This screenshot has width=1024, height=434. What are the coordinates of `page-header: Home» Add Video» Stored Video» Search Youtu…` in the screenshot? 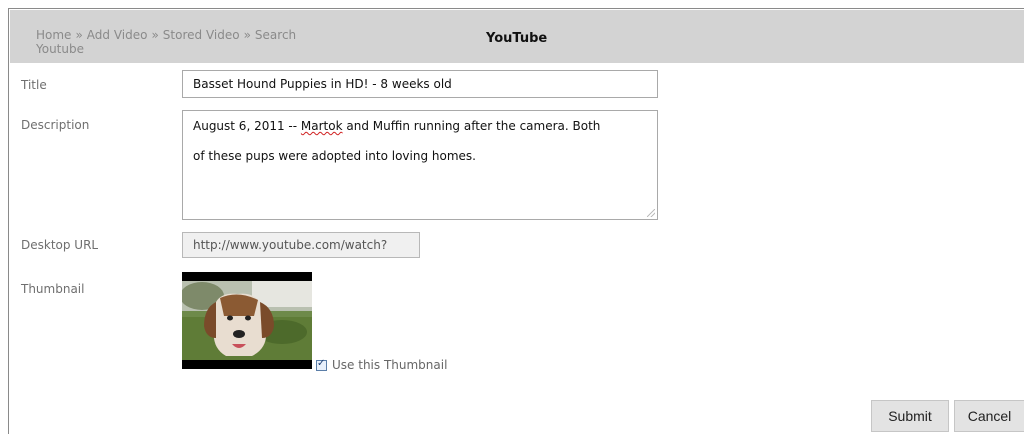 It's located at (517, 36).